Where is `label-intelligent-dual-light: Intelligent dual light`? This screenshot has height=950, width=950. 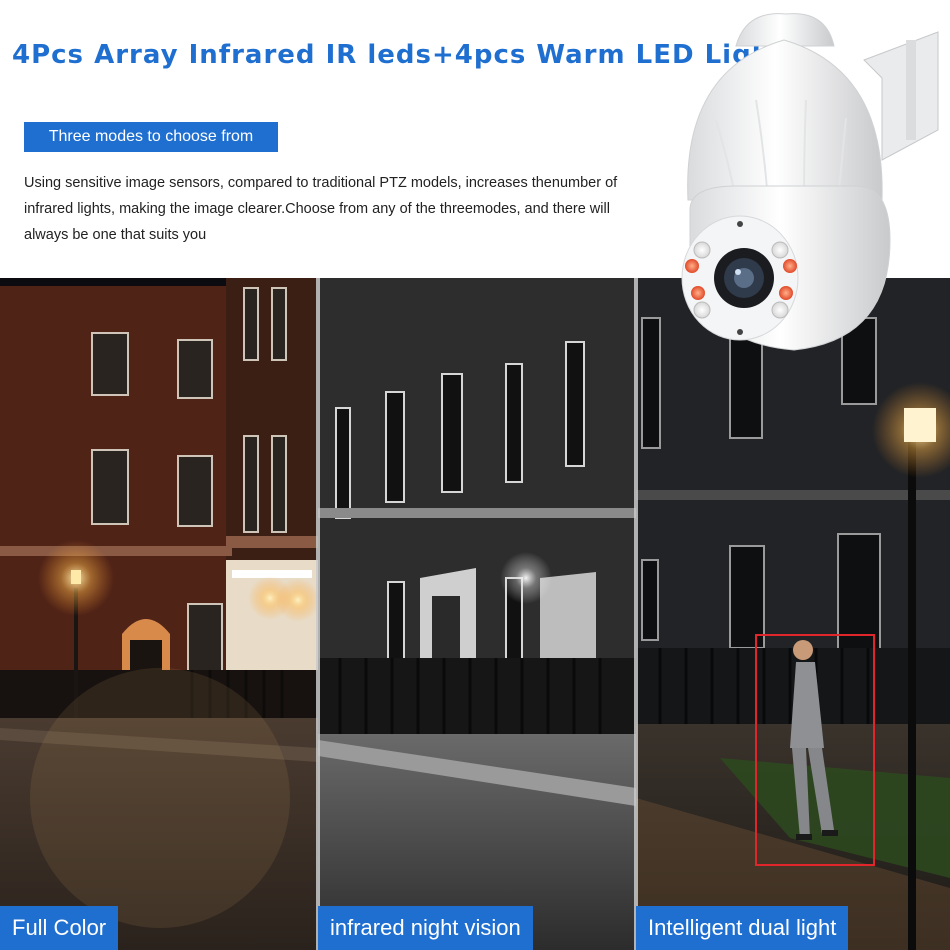 label-intelligent-dual-light: Intelligent dual light is located at coordinates (742, 928).